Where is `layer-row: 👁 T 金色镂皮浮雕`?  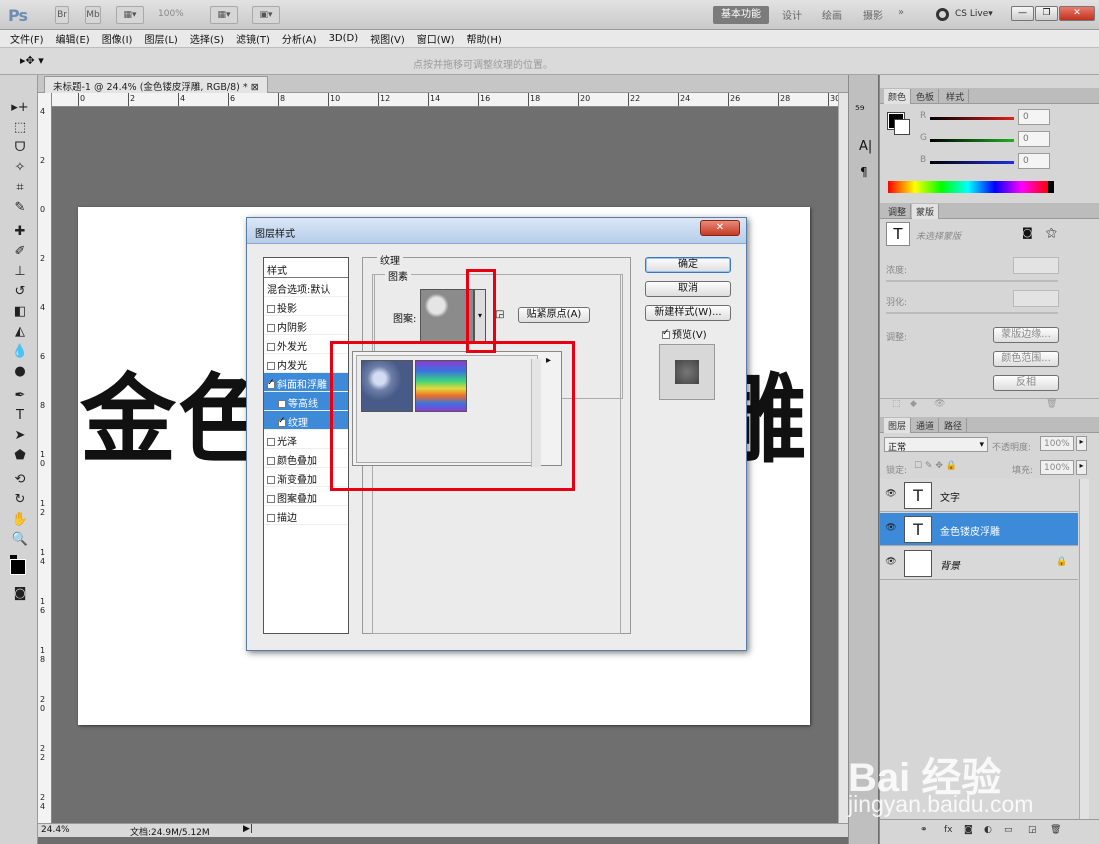
layer-row: 👁 T 金色镂皮浮雕 is located at coordinates (979, 529).